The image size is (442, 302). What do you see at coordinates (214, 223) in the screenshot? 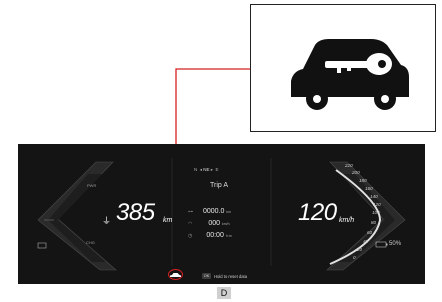
I see `trip-avg-speed: 000` at bounding box center [214, 223].